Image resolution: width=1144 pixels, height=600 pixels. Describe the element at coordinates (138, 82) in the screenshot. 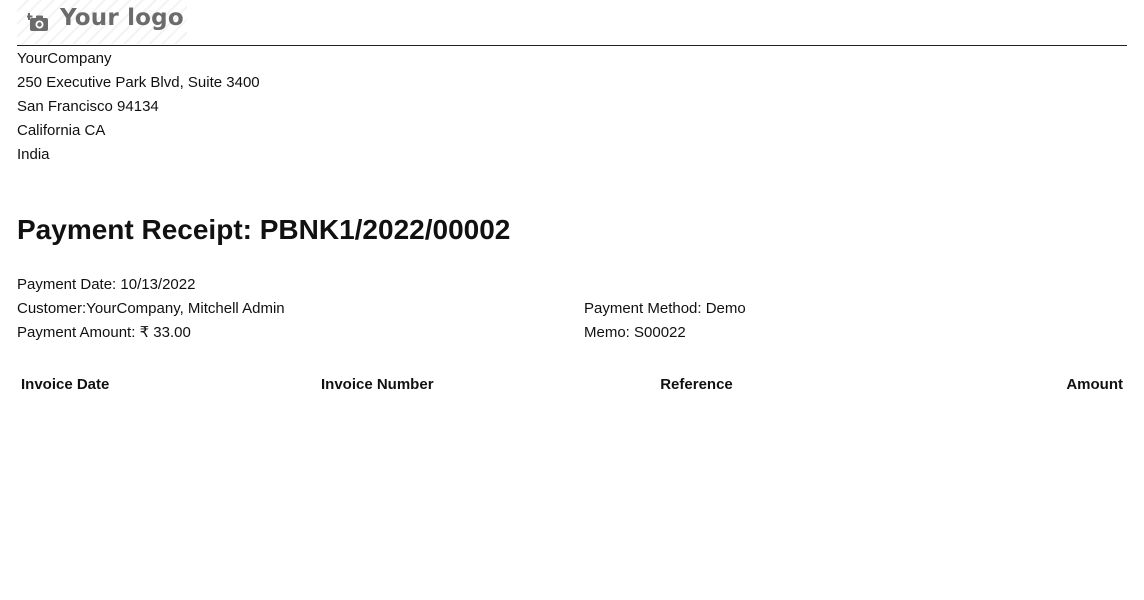

I see `address-street: 250 Executive Park Blvd, Suite 3400` at that location.